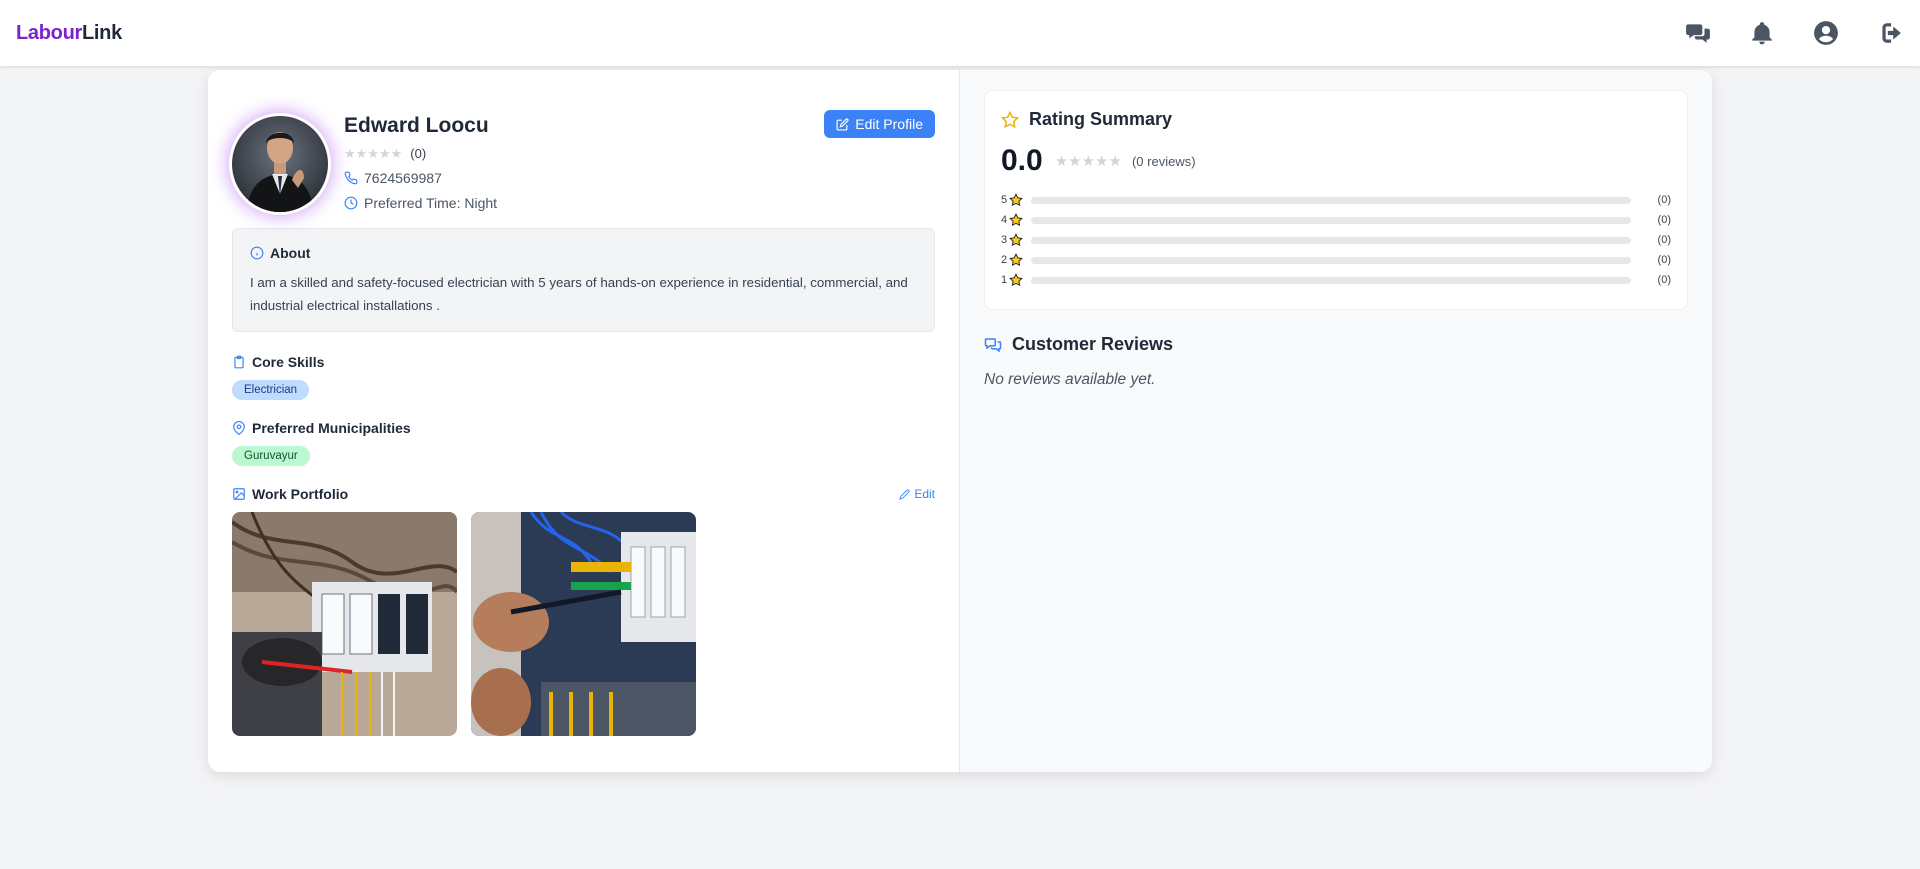 The image size is (1920, 869). What do you see at coordinates (1022, 160) in the screenshot?
I see `average-score: 0.0` at bounding box center [1022, 160].